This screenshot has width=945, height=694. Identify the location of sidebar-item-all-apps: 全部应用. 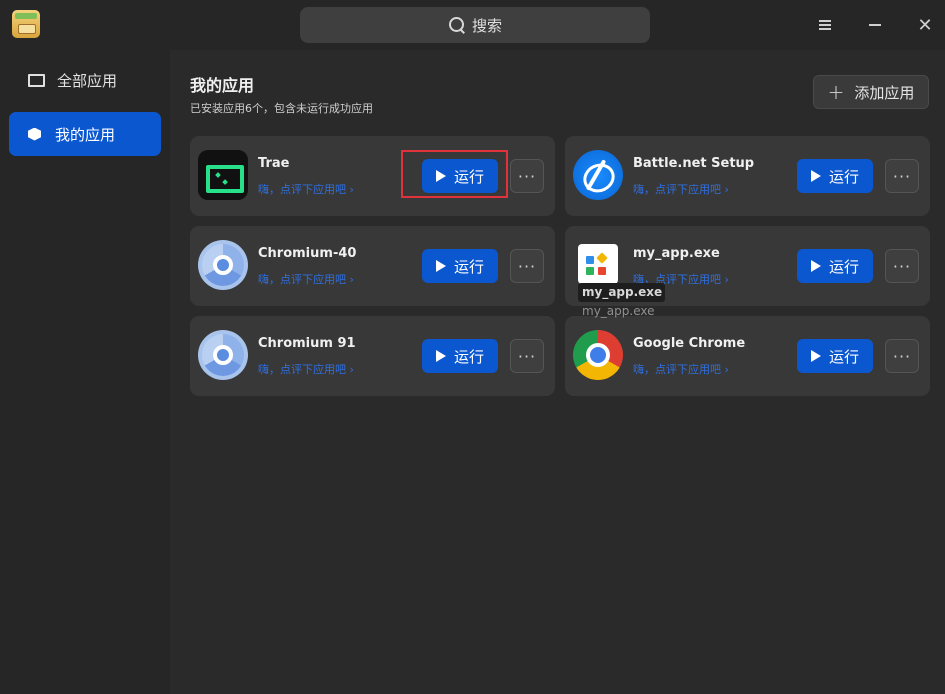
(85, 80).